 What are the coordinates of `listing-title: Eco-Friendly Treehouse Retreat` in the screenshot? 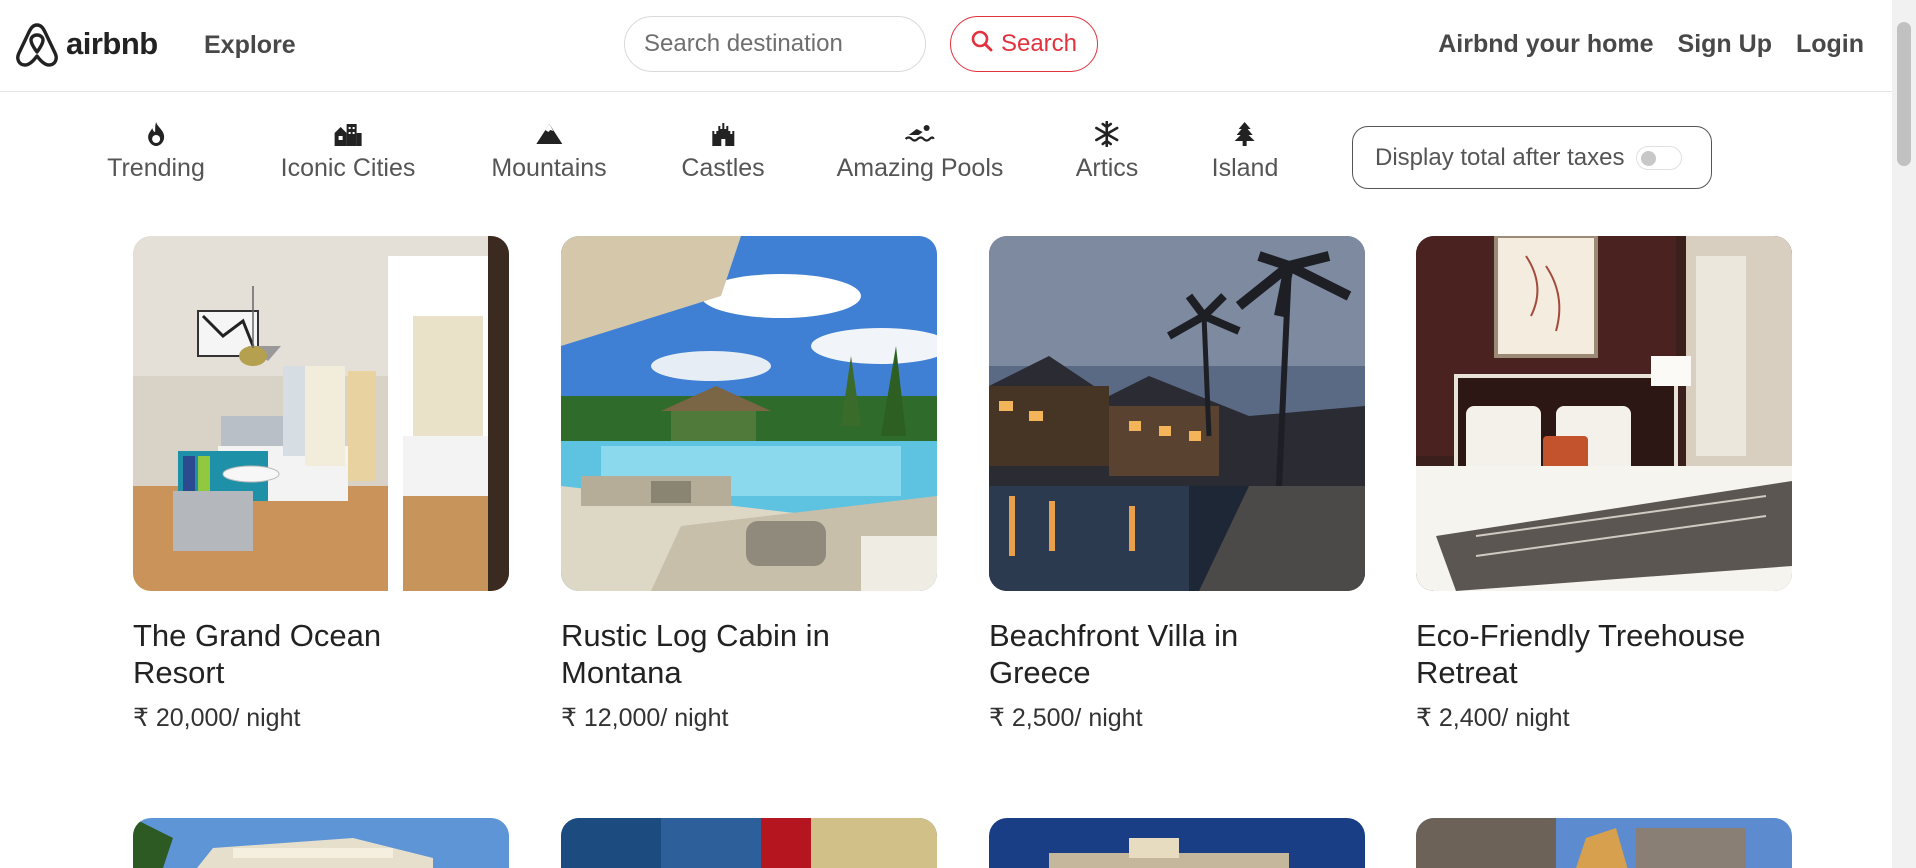 It's located at (1581, 654).